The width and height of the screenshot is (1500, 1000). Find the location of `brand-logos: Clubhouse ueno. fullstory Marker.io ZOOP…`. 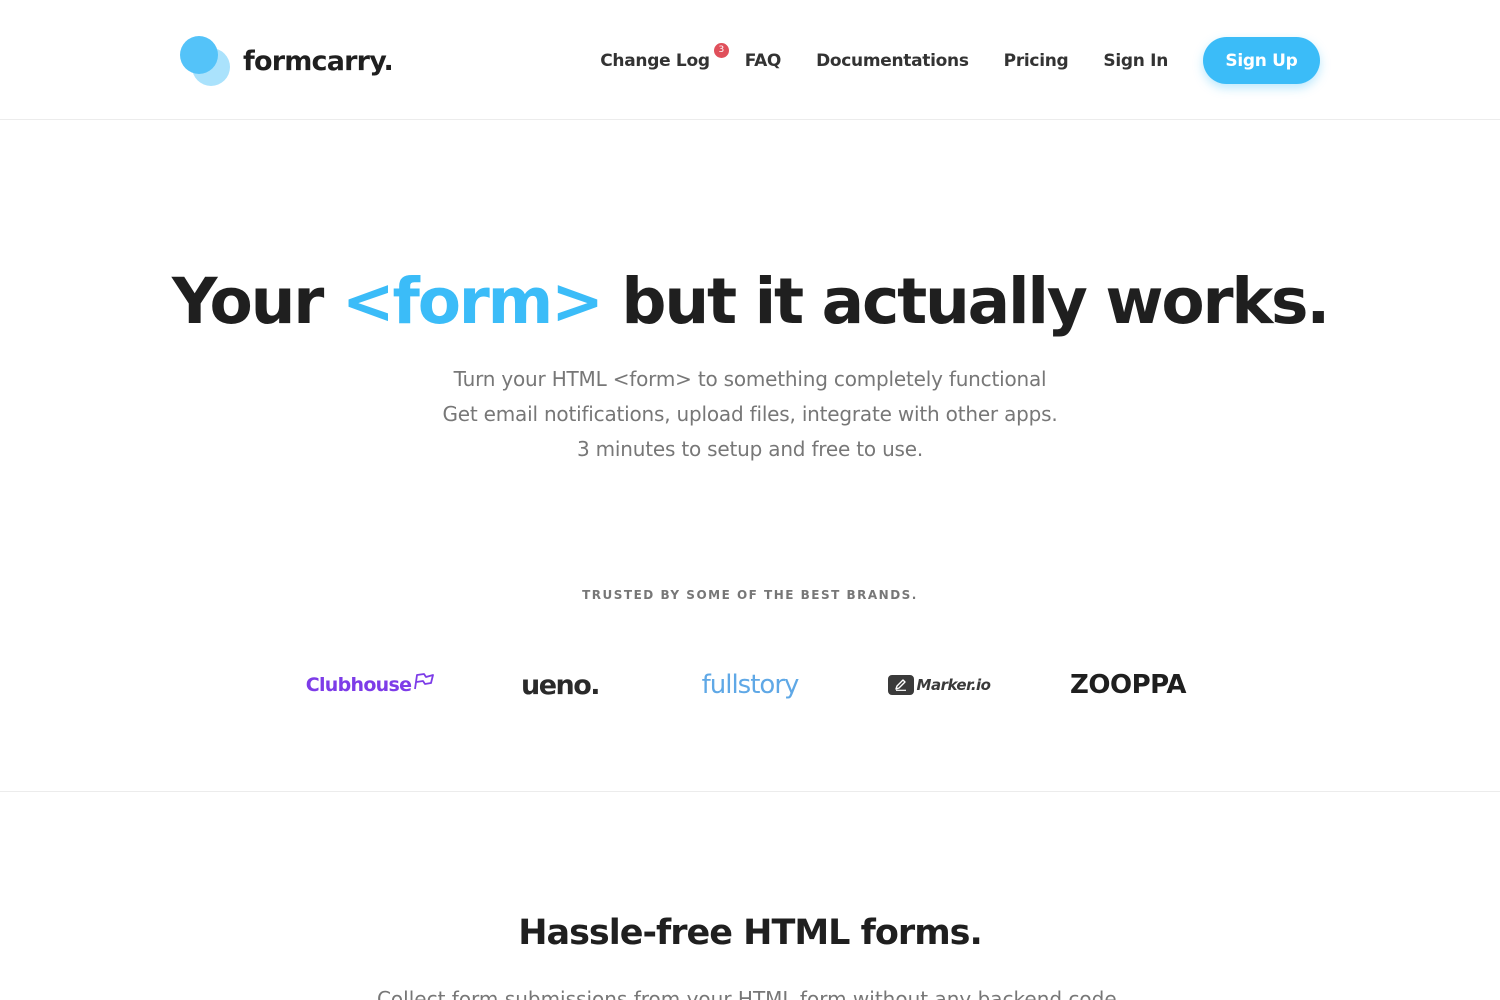

brand-logos: Clubhouse ueno. fullstory Marker.io ZOOP… is located at coordinates (750, 685).